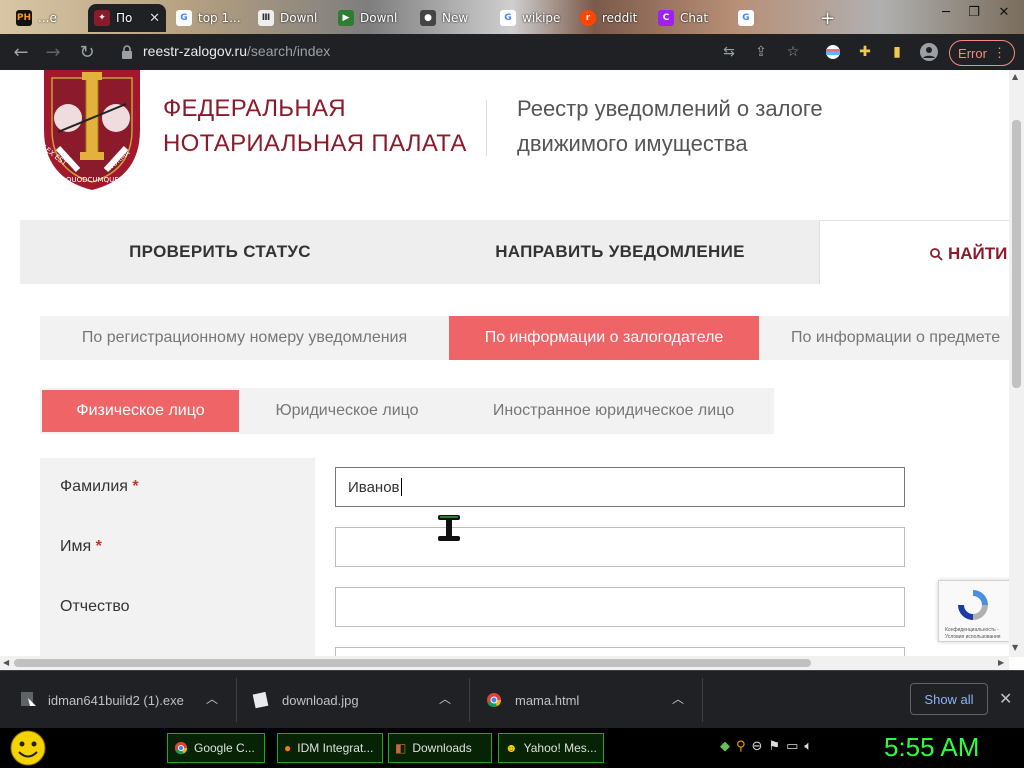 This screenshot has width=1024, height=768. I want to click on smiley-start-icon, so click(28, 748).